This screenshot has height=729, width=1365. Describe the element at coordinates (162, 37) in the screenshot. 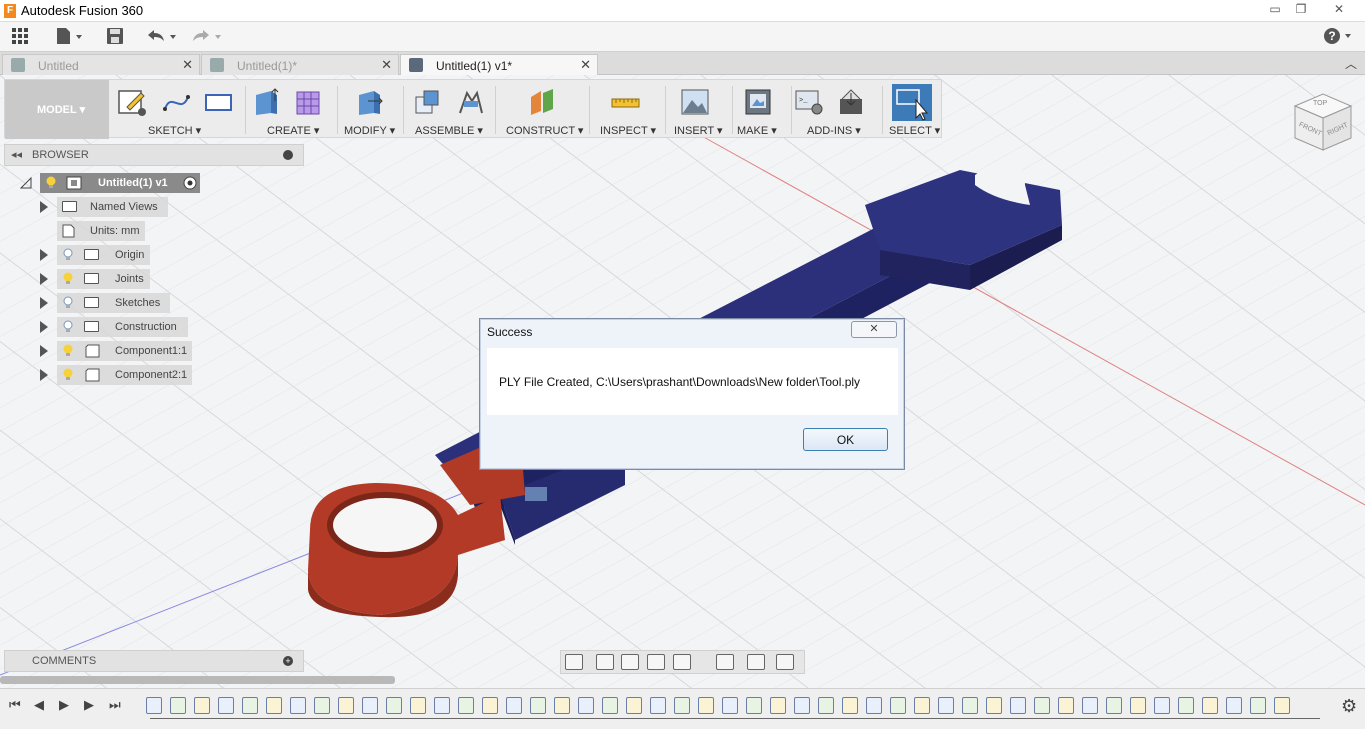

I see `undo-icon` at that location.